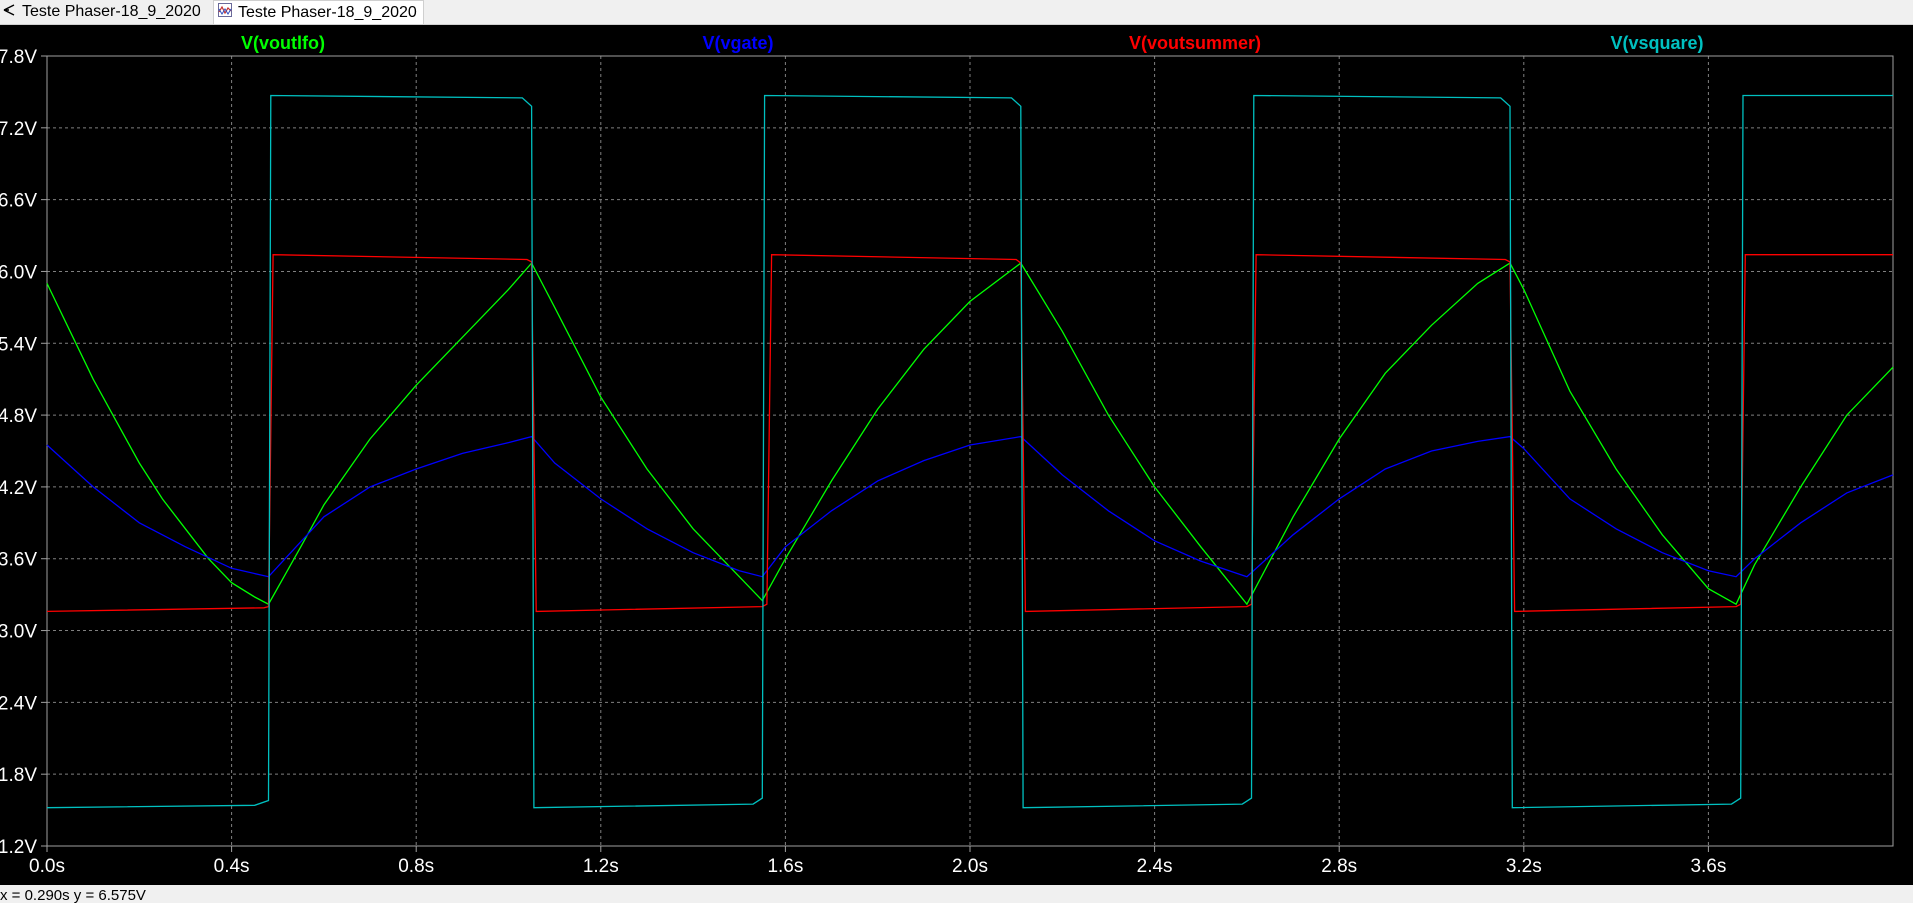 The height and width of the screenshot is (903, 1913). Describe the element at coordinates (18, 560) in the screenshot. I see `y-tick-label: 3.6V` at that location.